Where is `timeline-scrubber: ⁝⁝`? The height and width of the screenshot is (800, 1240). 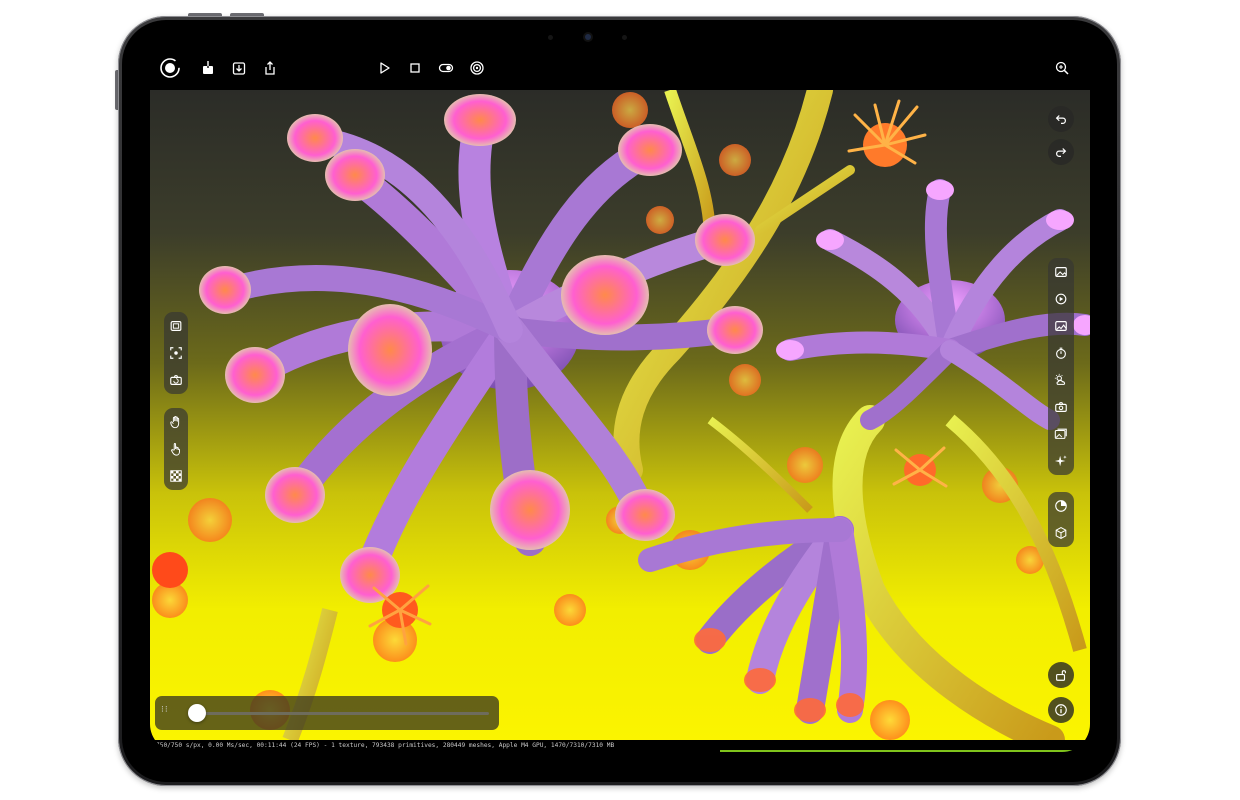 timeline-scrubber: ⁝⁝ is located at coordinates (327, 713).